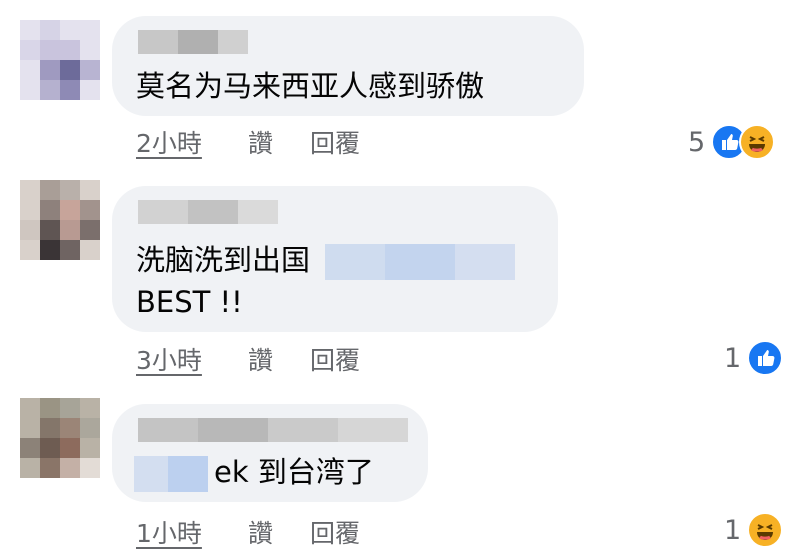  What do you see at coordinates (254, 472) in the screenshot?
I see `comment-text: ek 到台湾了` at bounding box center [254, 472].